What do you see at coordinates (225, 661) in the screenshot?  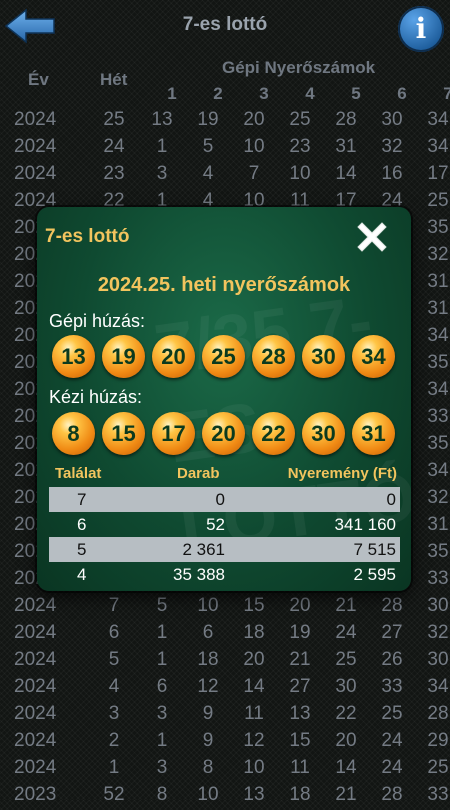 I see `table-row: 2024 5 1 18 20 21 25 26 30` at bounding box center [225, 661].